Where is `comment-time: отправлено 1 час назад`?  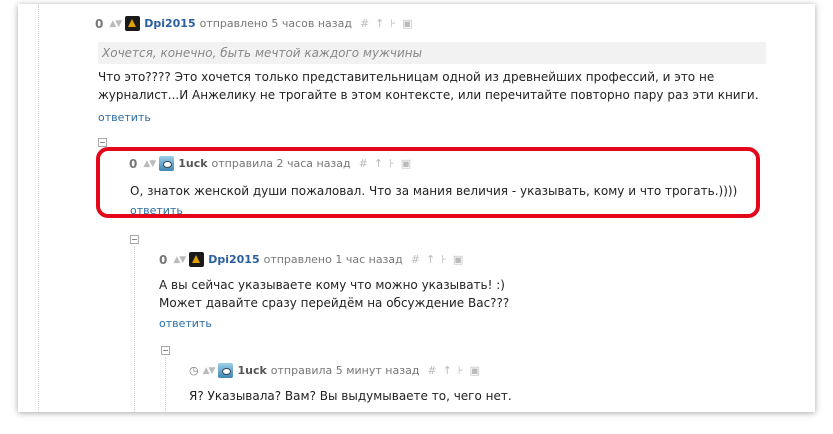 comment-time: отправлено 1 час назад is located at coordinates (333, 259).